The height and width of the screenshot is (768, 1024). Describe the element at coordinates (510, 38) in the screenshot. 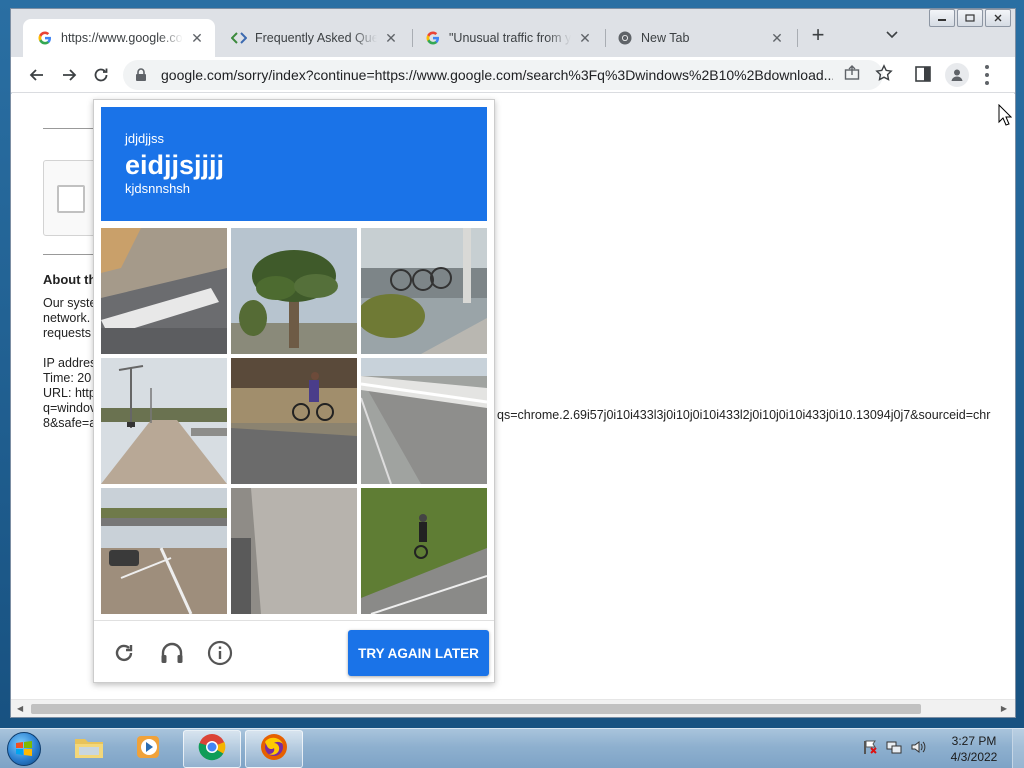

I see `tab-title: "Unusual traffic from your` at that location.